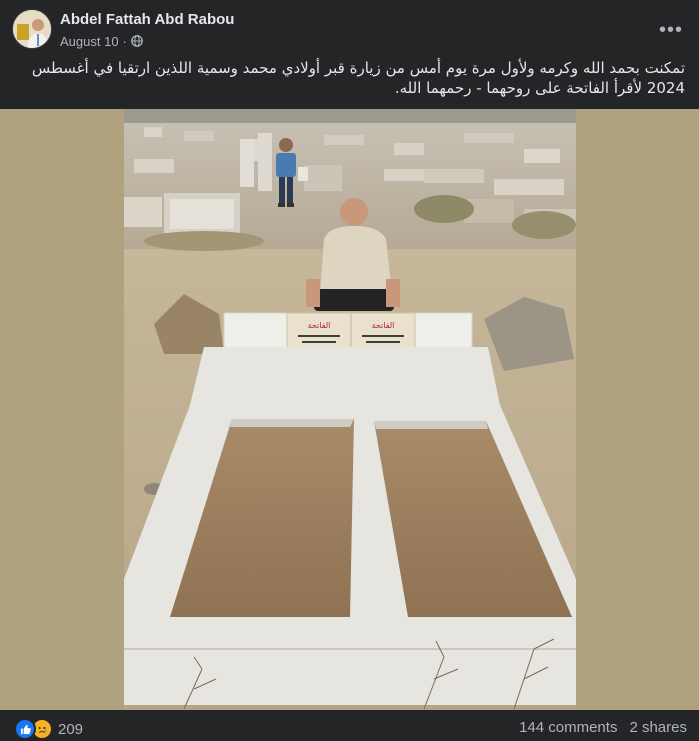 This screenshot has width=699, height=741. Describe the element at coordinates (349, 725) in the screenshot. I see `post-footer: 209 144 comments 2 shares` at that location.